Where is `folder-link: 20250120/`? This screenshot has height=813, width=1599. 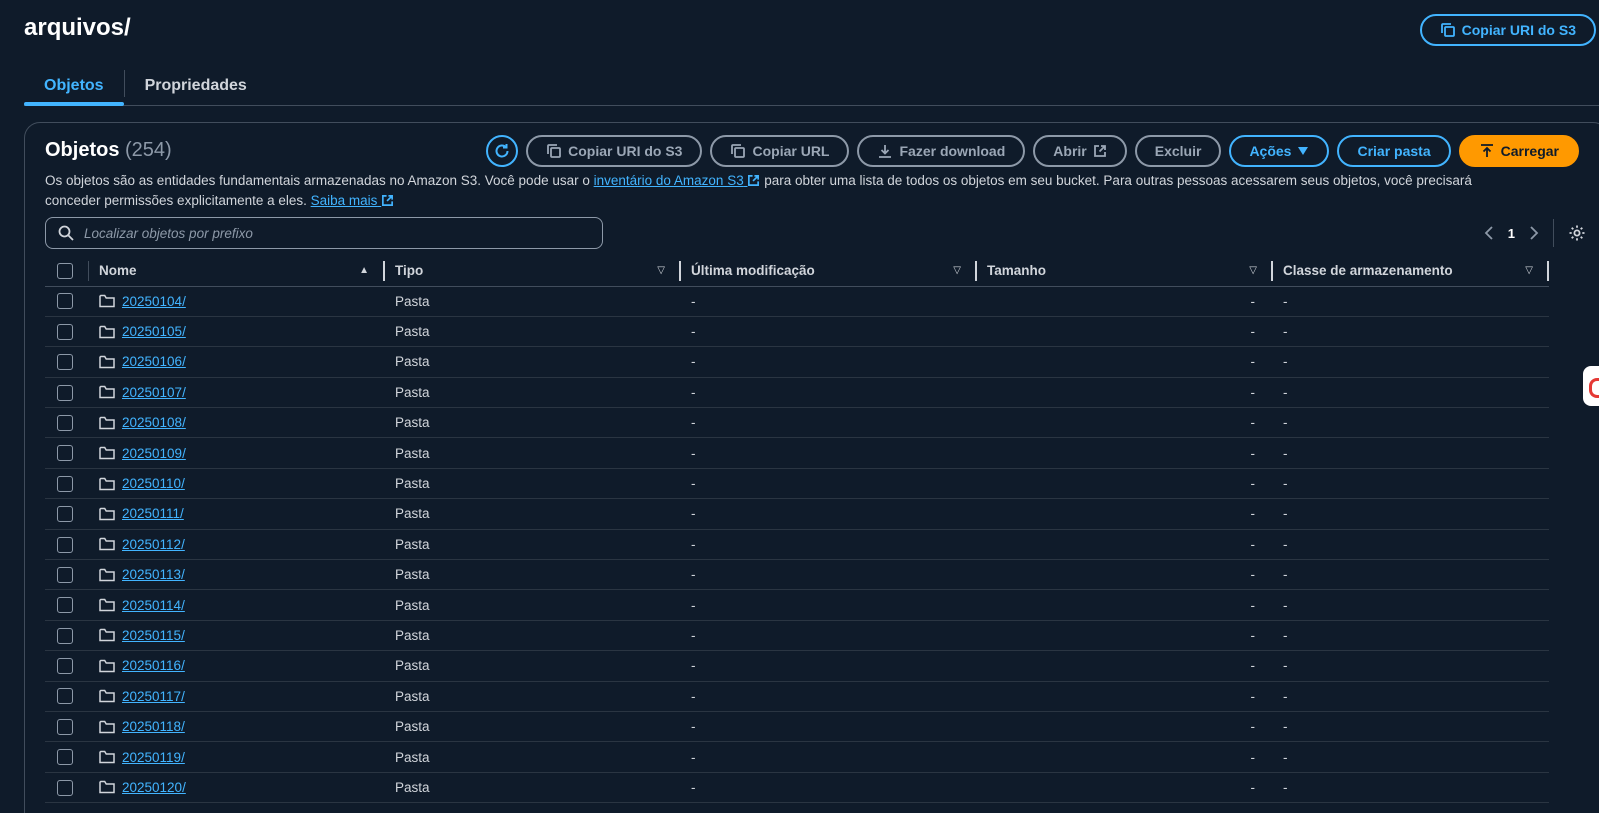
folder-link: 20250120/ is located at coordinates (154, 787).